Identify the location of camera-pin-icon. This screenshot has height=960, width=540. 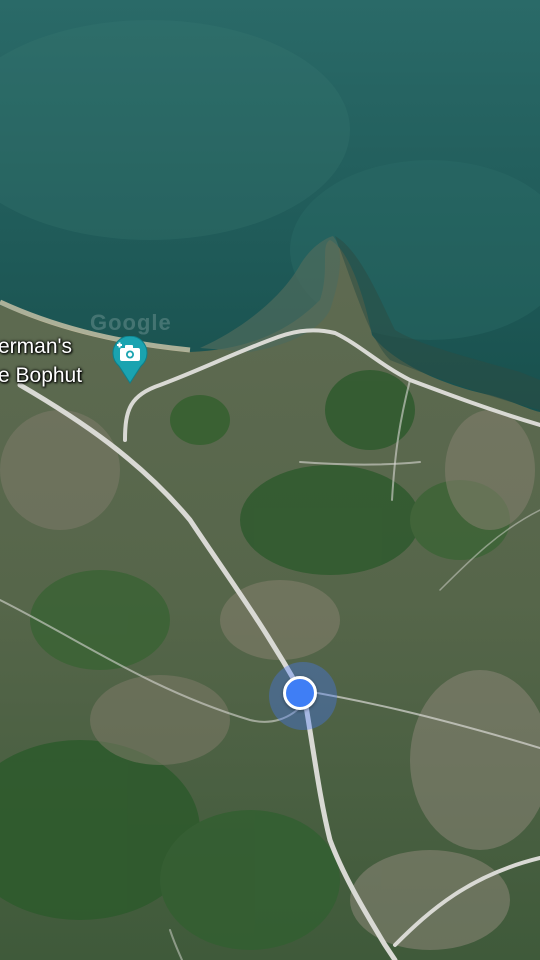
(130, 360).